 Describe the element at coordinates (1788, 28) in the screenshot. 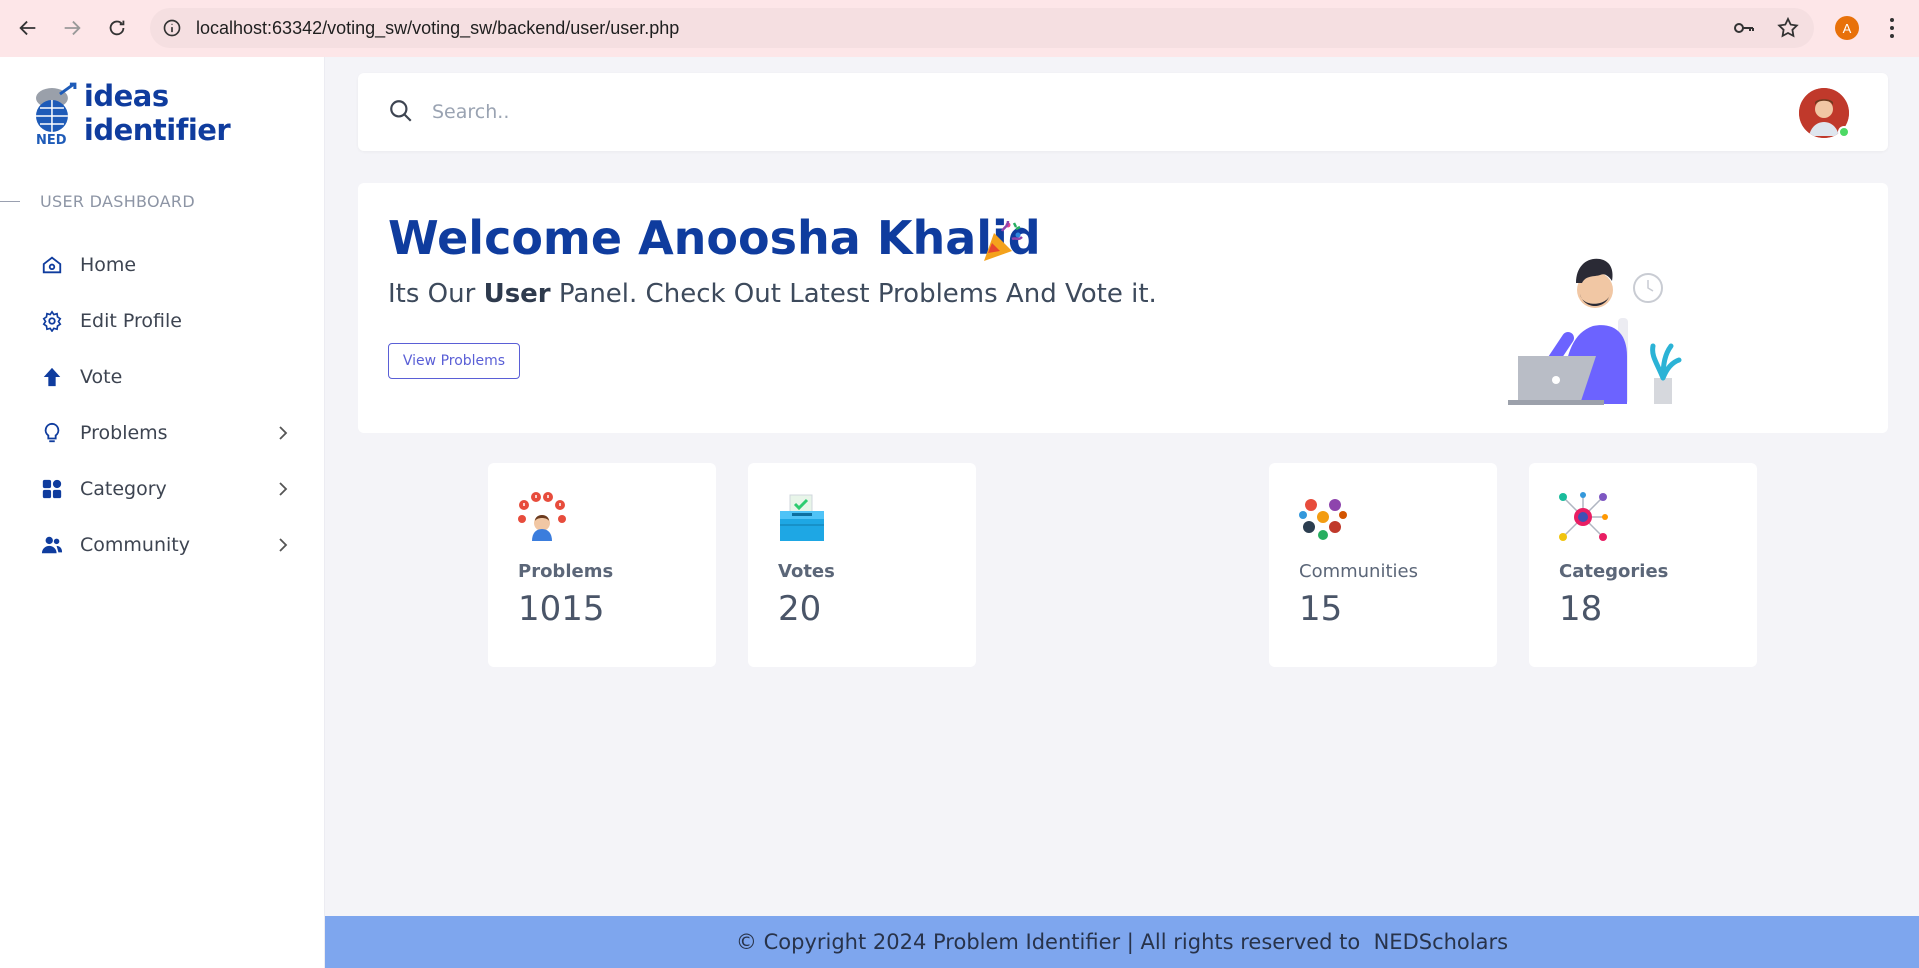

I see `star-icon` at that location.